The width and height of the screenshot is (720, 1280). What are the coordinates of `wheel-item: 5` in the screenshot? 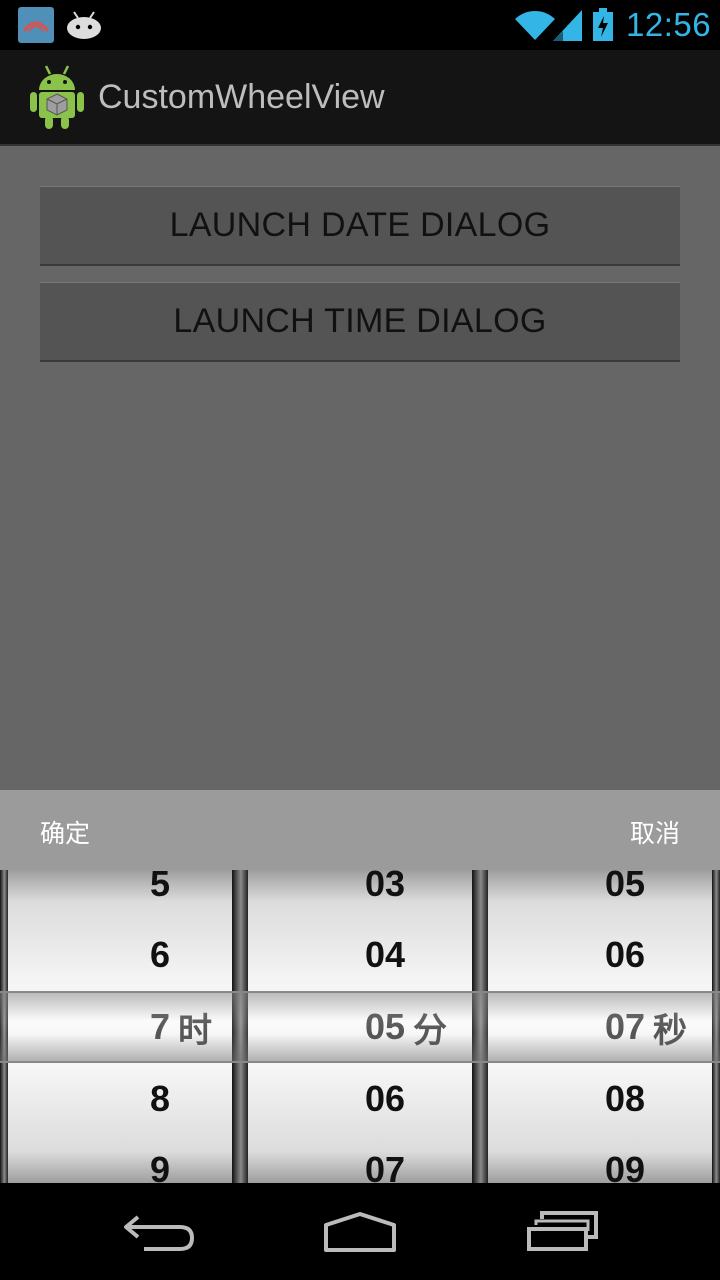 It's located at (120, 895).